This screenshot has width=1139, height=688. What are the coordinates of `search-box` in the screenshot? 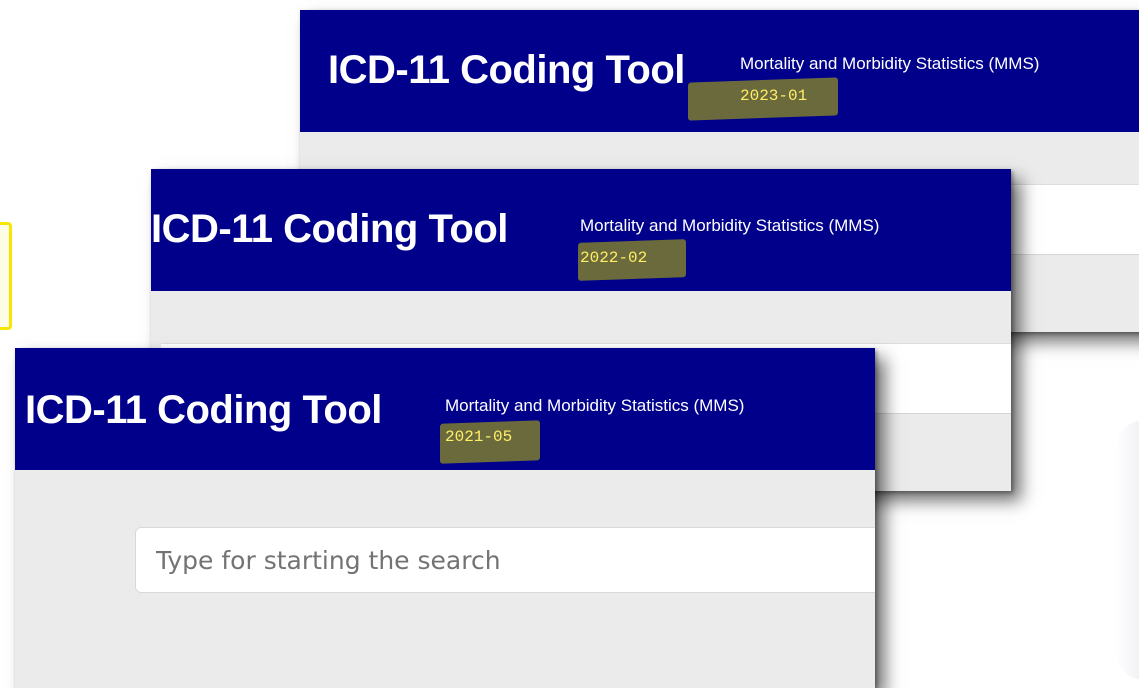 It's located at (505, 560).